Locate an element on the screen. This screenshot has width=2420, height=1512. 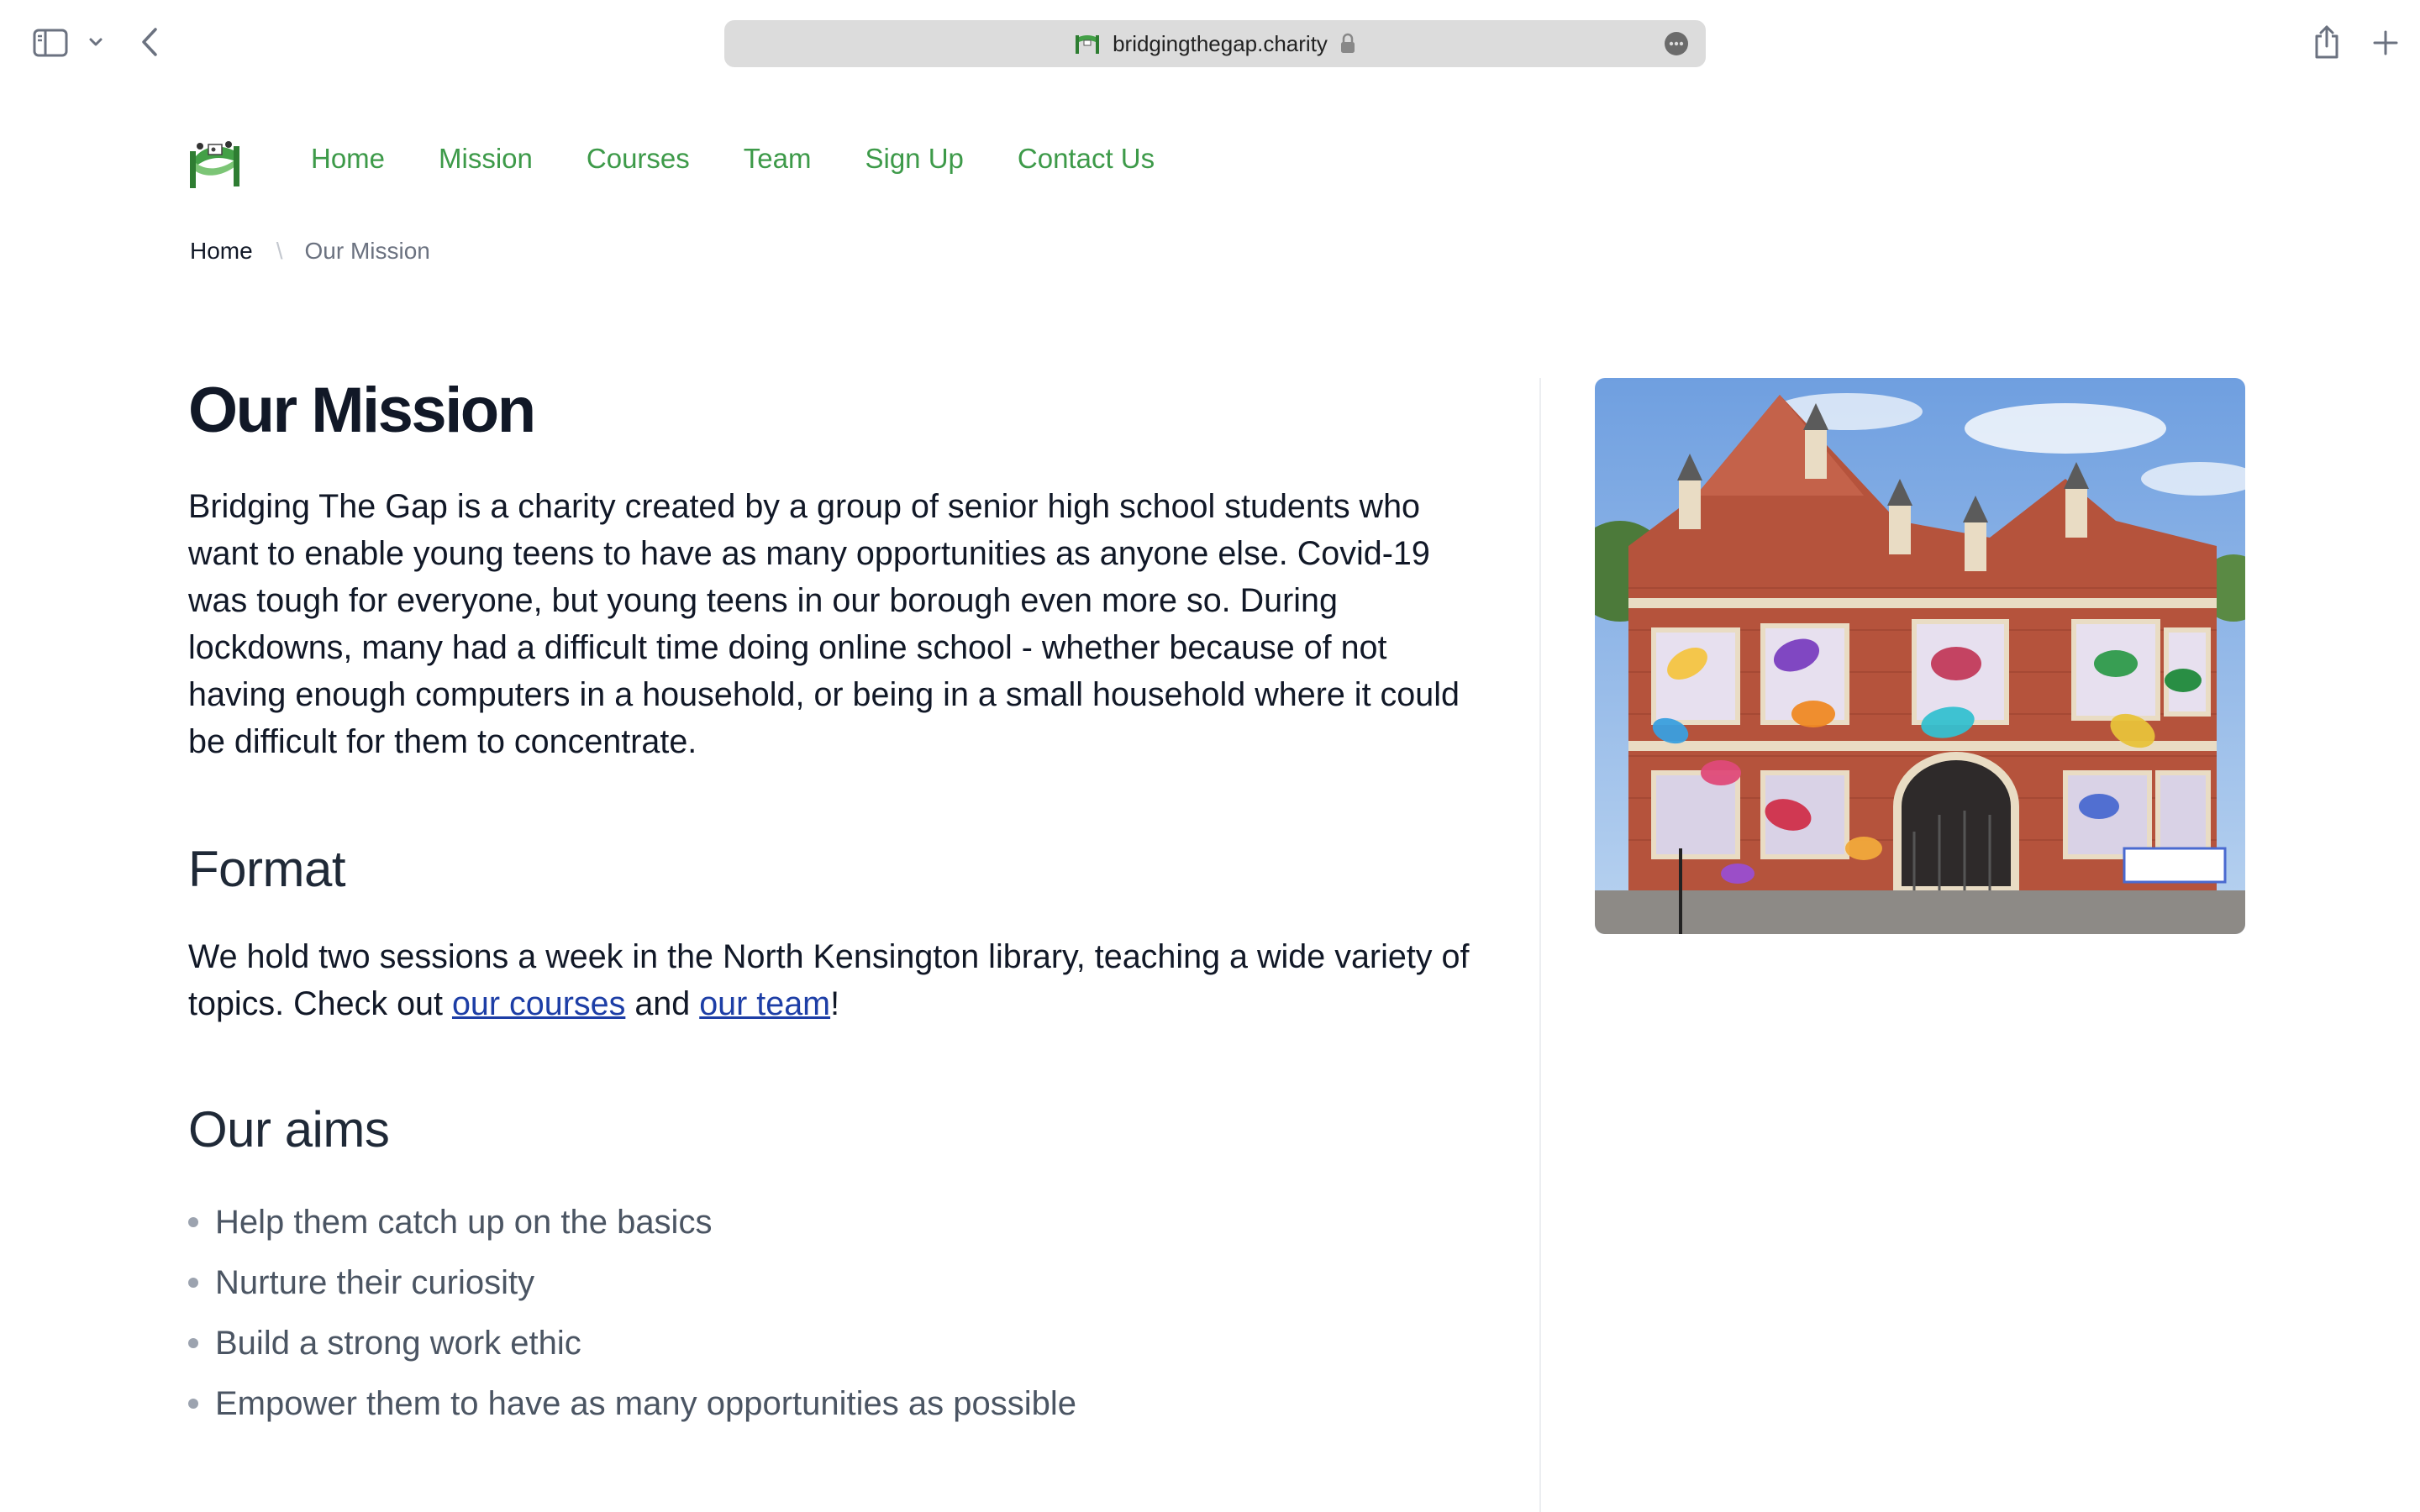
plus-icon is located at coordinates (2386, 42).